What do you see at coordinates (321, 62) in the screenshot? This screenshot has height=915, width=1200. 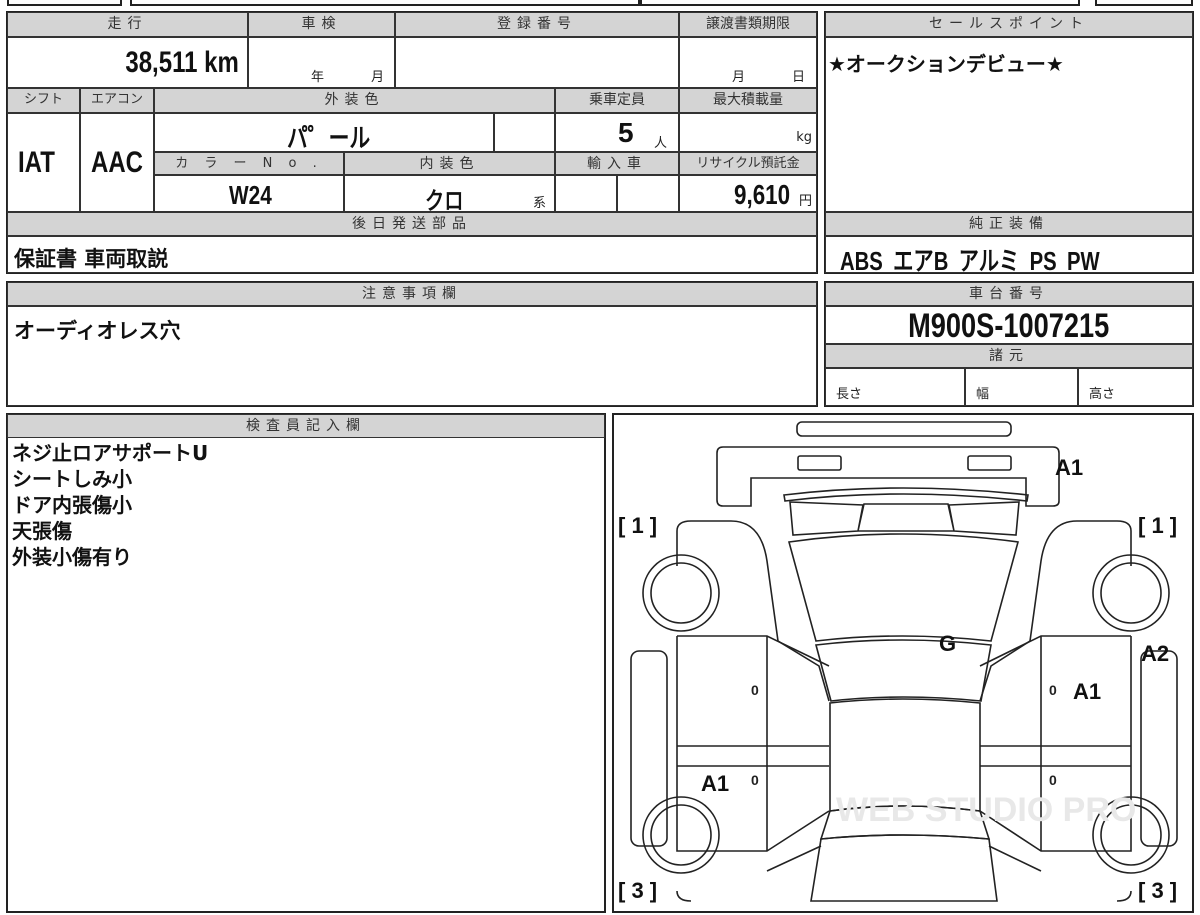 I see `shaken-cell: 年 月` at bounding box center [321, 62].